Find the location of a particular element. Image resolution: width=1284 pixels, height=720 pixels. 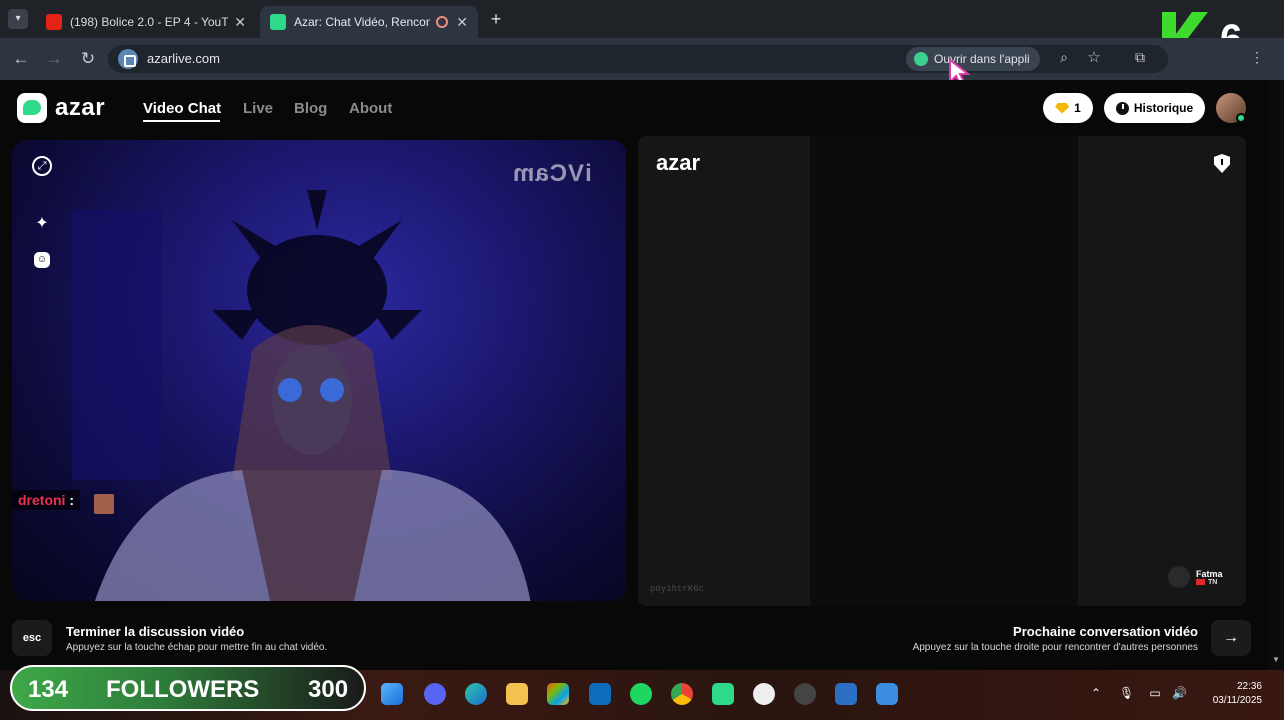

partner-video-feed is located at coordinates (944, 371).